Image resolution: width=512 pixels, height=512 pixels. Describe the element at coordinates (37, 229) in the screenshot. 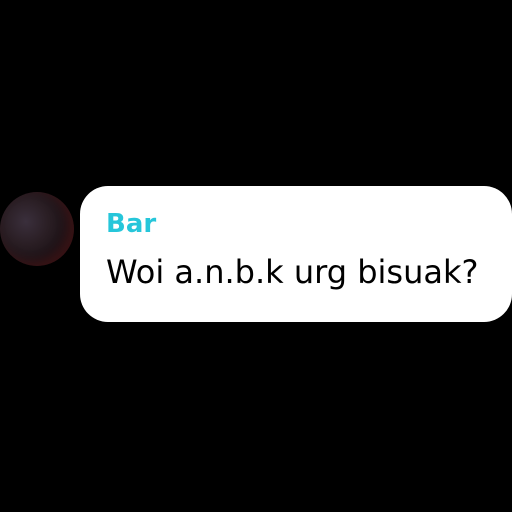

I see `avatar` at that location.